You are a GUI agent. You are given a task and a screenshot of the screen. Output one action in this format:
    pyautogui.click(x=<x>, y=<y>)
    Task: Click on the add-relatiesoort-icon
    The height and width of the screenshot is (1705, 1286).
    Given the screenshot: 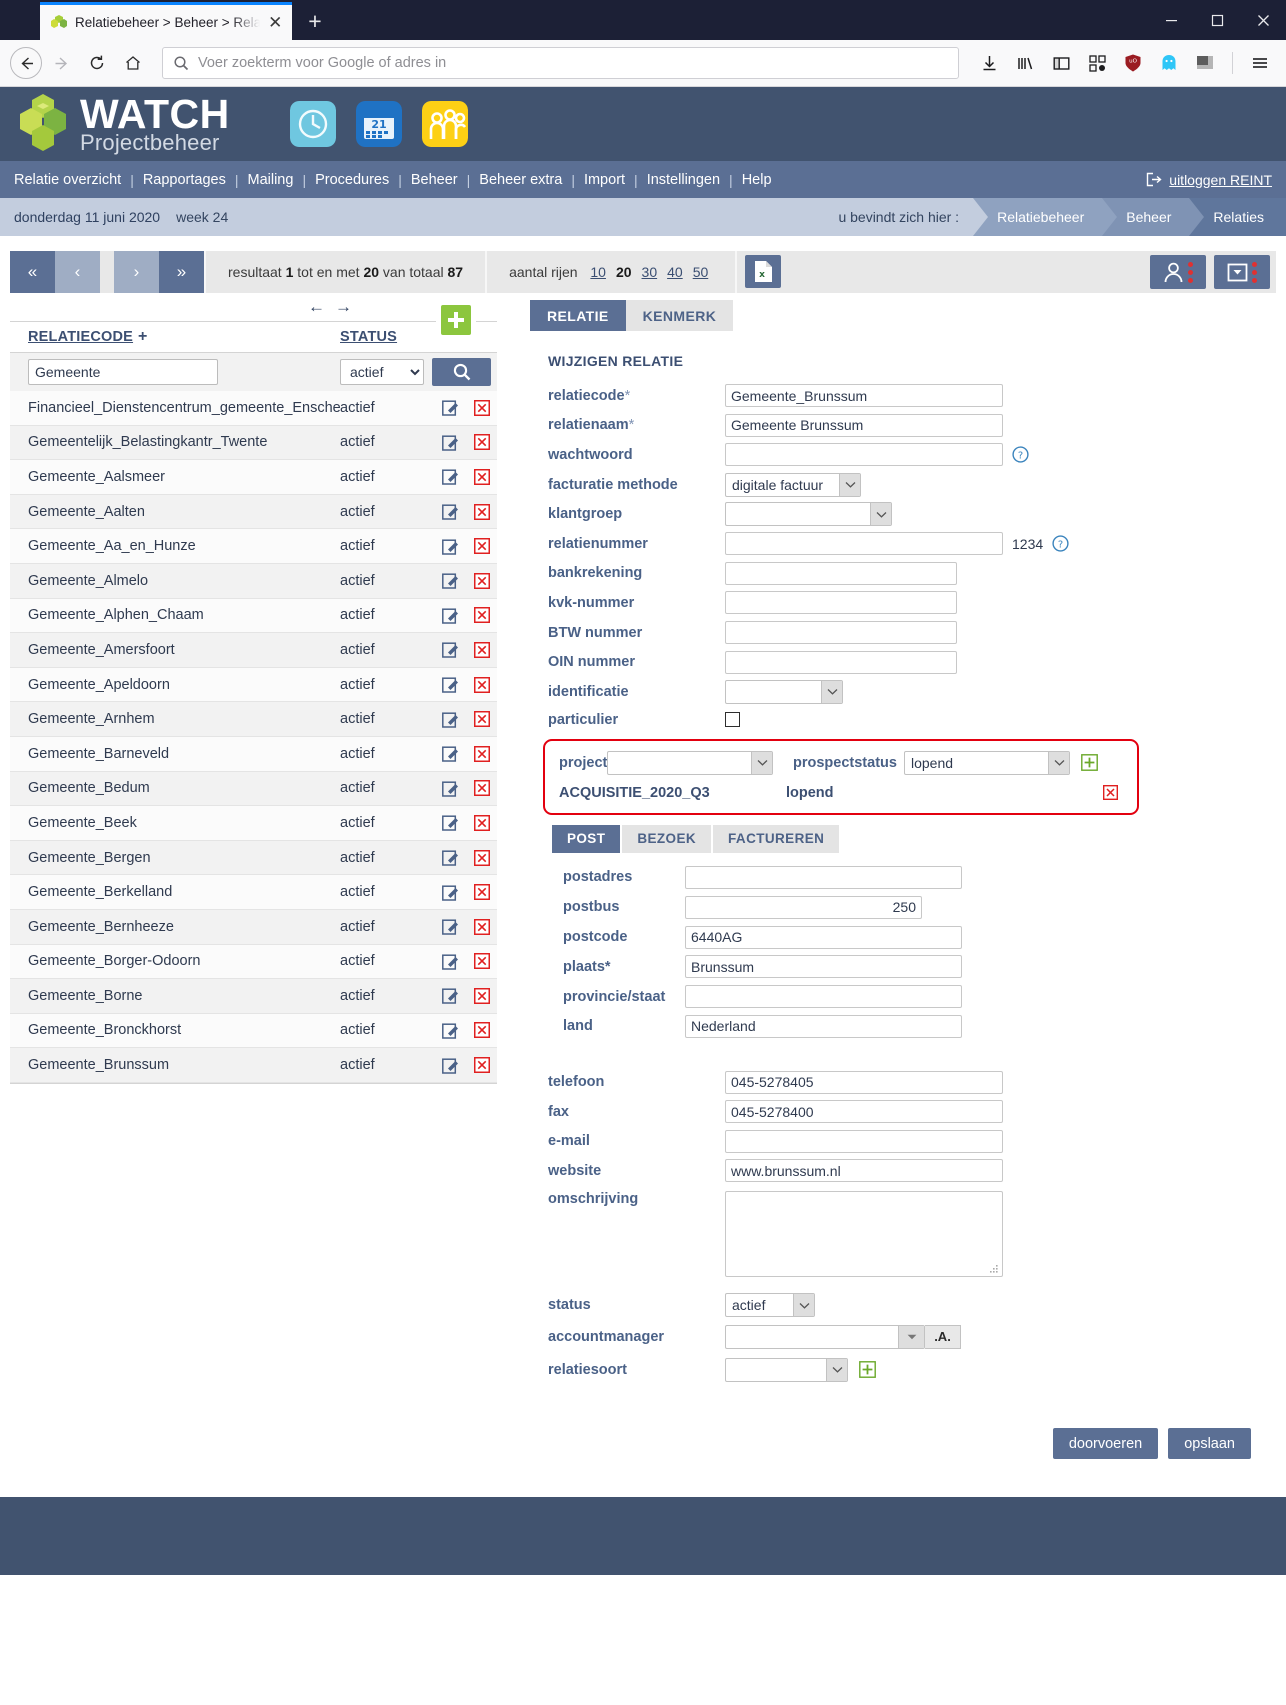 What is the action you would take?
    pyautogui.click(x=867, y=1370)
    